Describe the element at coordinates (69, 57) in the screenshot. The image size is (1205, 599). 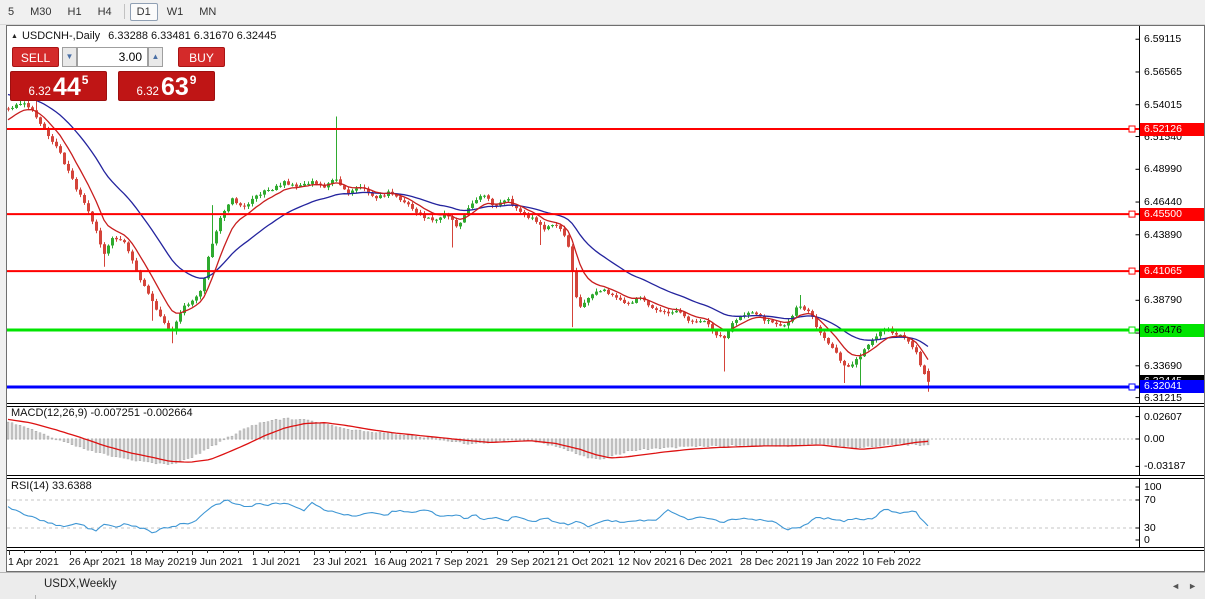
I see `volume-decrease-icon: ▼` at that location.